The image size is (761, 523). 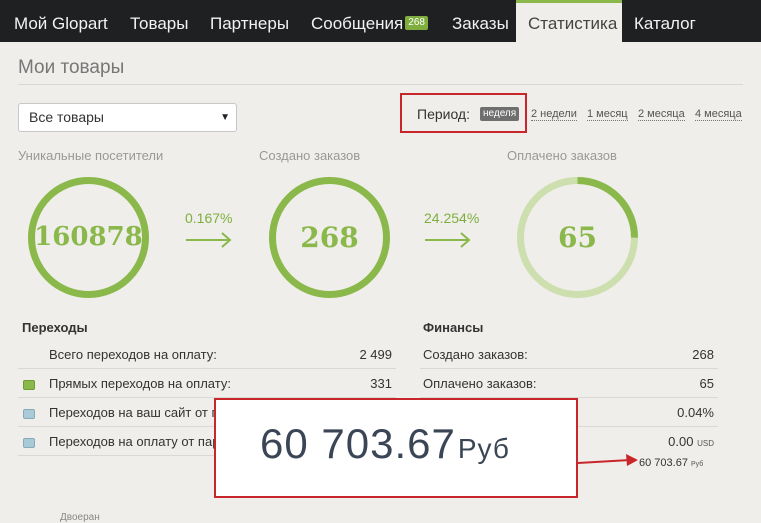 What do you see at coordinates (705, 443) in the screenshot?
I see `usd-unit: USD` at bounding box center [705, 443].